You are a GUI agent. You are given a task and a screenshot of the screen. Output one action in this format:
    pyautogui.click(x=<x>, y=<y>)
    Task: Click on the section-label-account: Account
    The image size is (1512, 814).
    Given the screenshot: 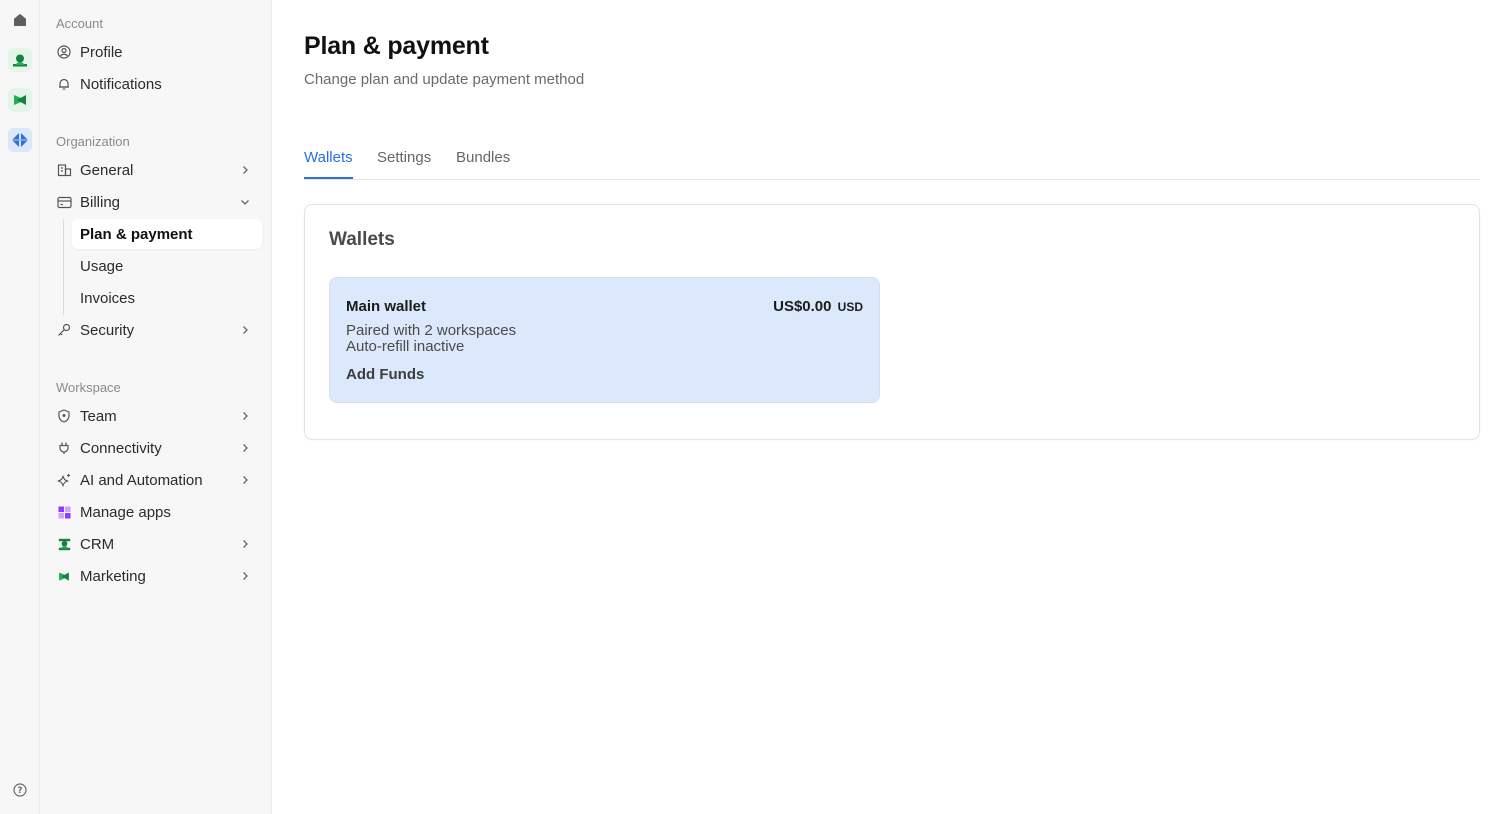 What is the action you would take?
    pyautogui.click(x=79, y=23)
    